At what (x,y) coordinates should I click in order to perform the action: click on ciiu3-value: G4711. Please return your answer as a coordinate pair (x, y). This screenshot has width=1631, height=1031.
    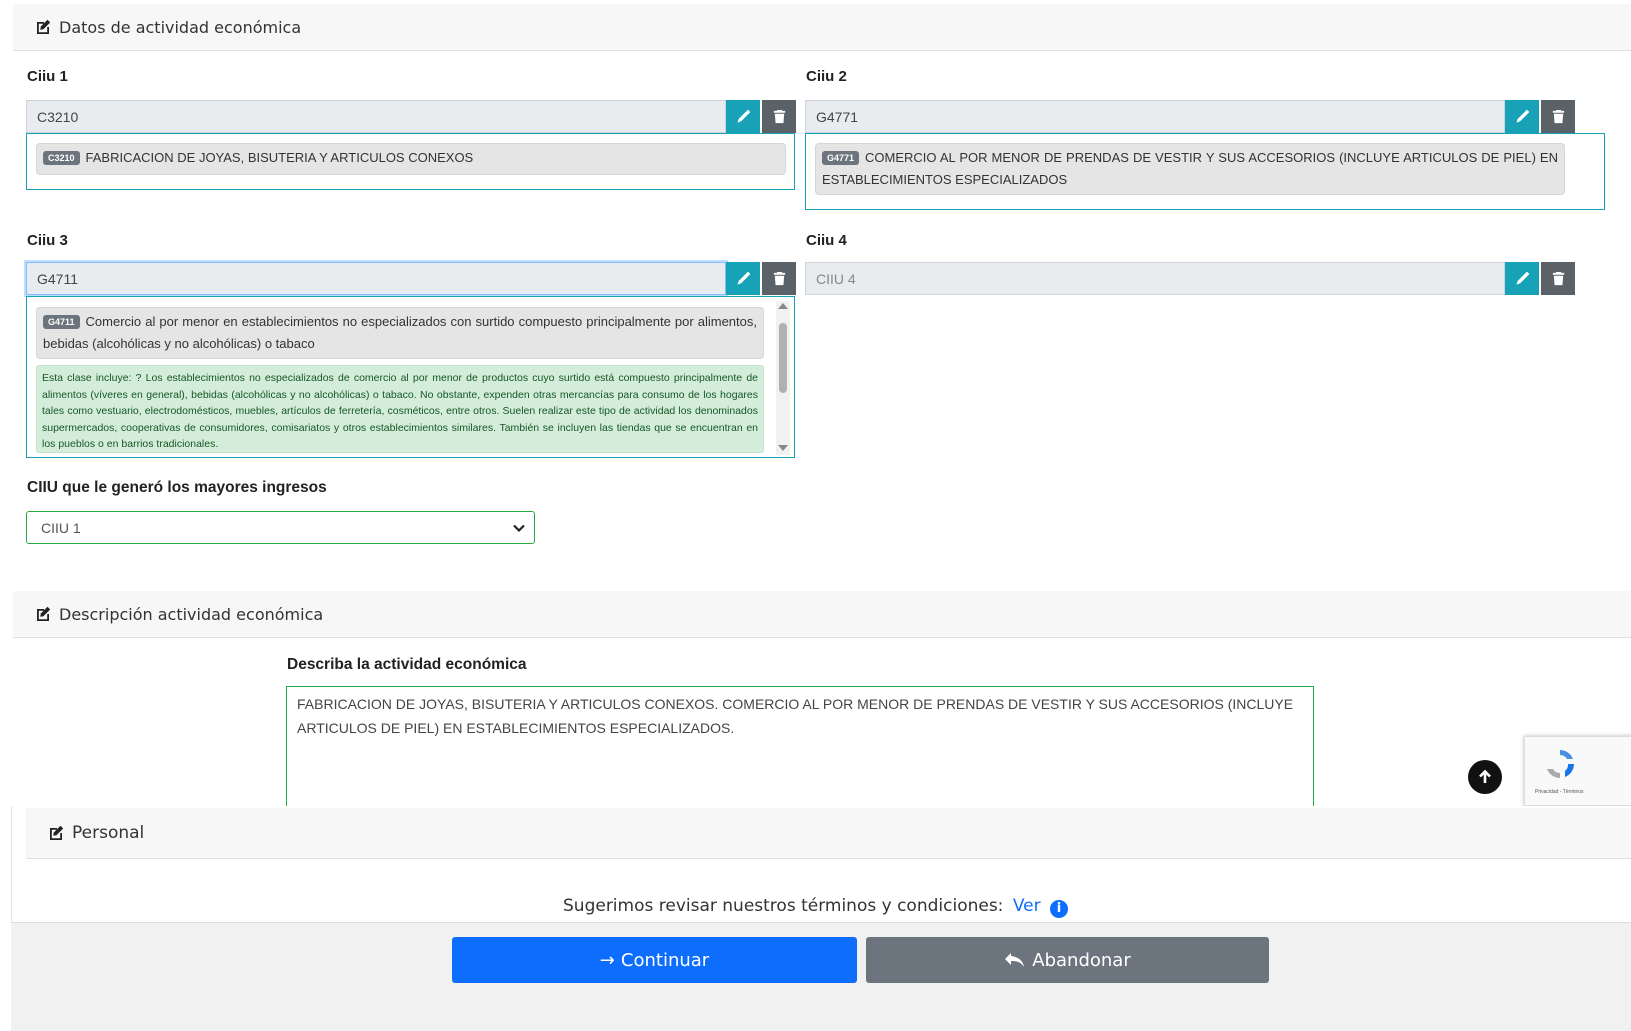
    Looking at the image, I should click on (57, 278).